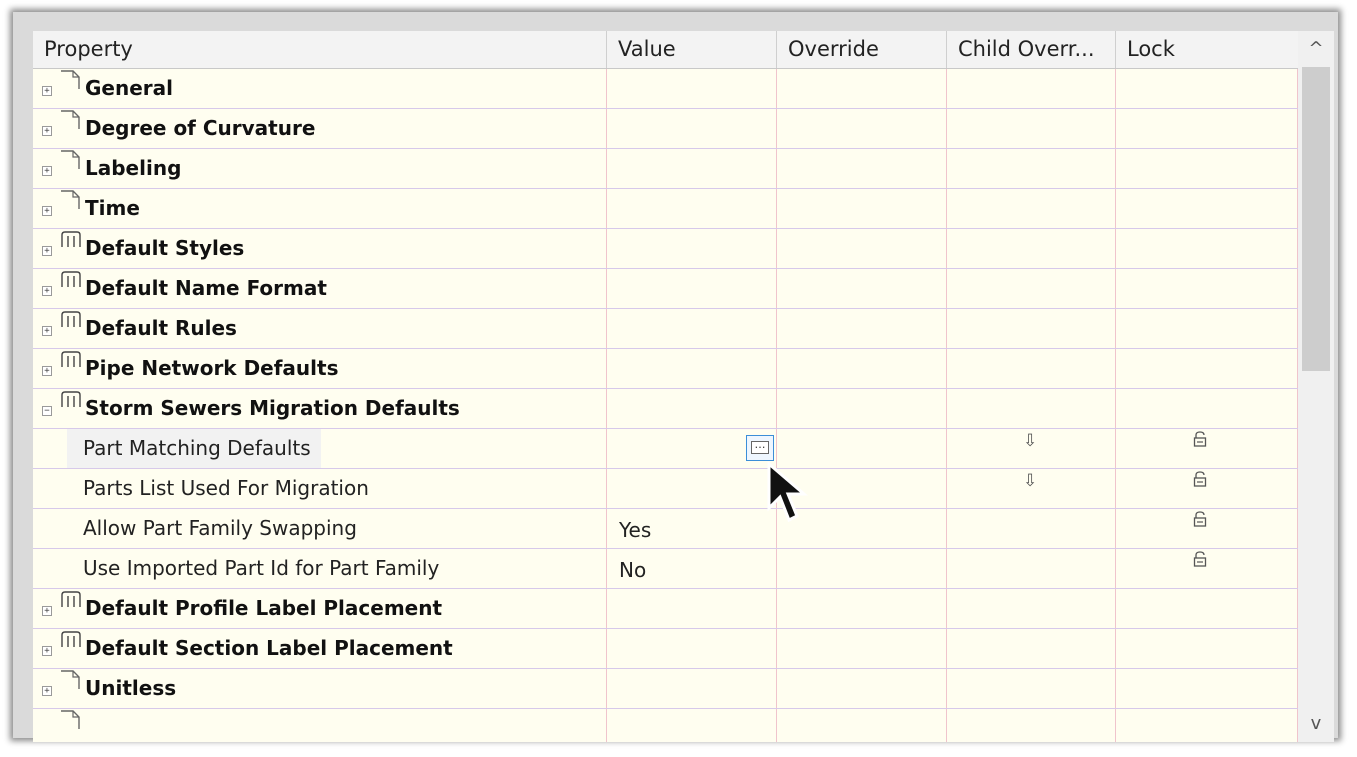  Describe the element at coordinates (665, 409) in the screenshot. I see `group-row: − Storm Sewers Migration Defaults` at that location.